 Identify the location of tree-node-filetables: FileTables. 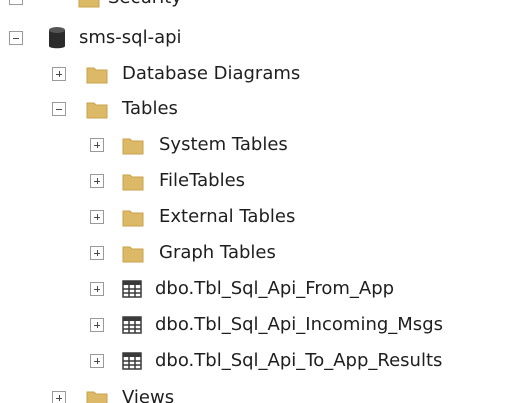
(254, 181).